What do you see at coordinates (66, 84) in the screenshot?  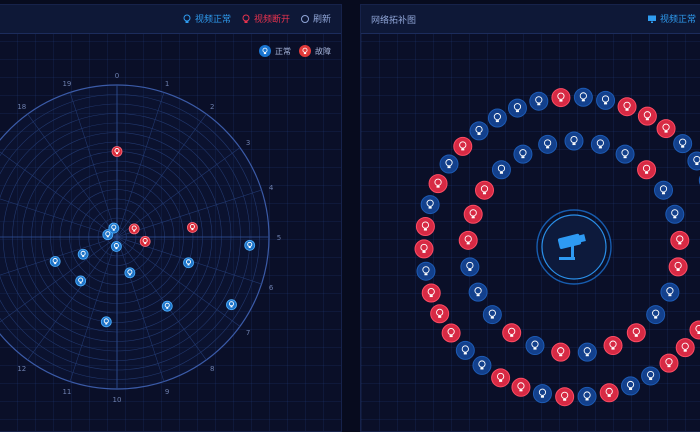 I see `radar-angle-label: 19` at bounding box center [66, 84].